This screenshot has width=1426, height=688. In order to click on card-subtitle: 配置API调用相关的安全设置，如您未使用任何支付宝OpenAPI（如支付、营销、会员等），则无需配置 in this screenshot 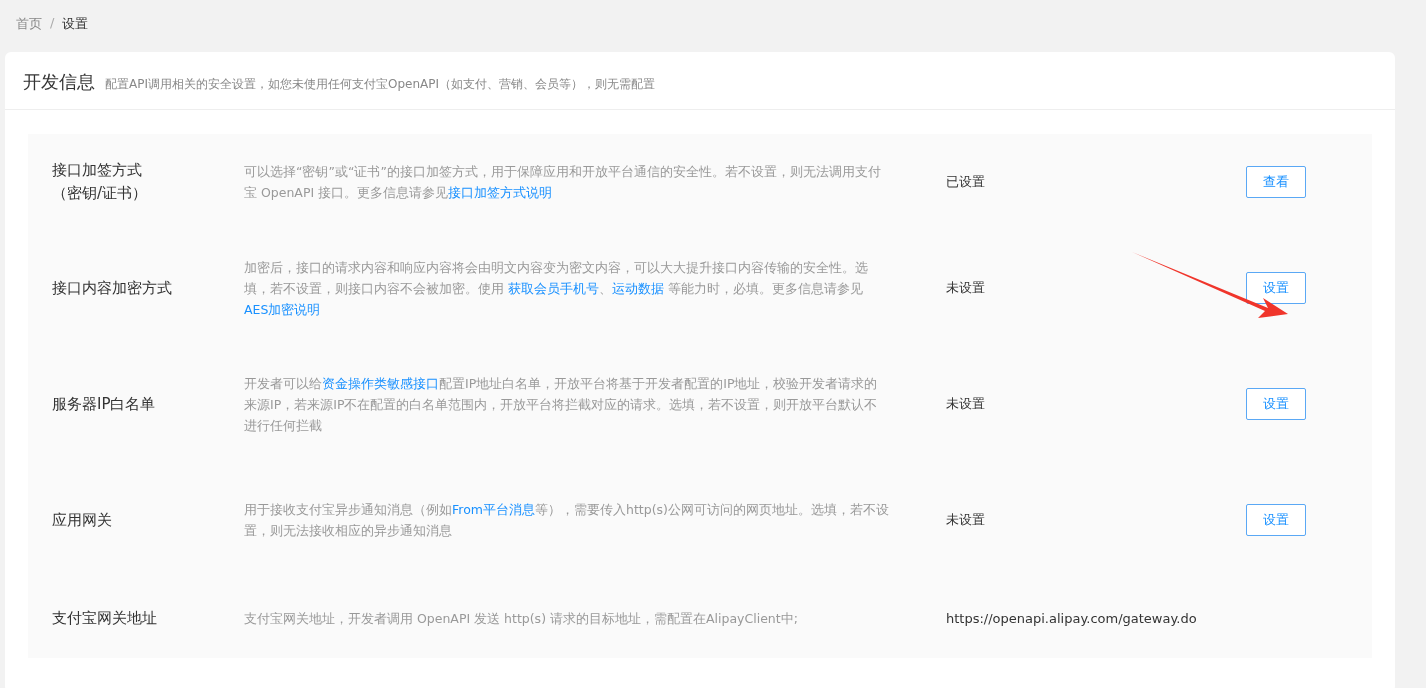, I will do `click(380, 84)`.